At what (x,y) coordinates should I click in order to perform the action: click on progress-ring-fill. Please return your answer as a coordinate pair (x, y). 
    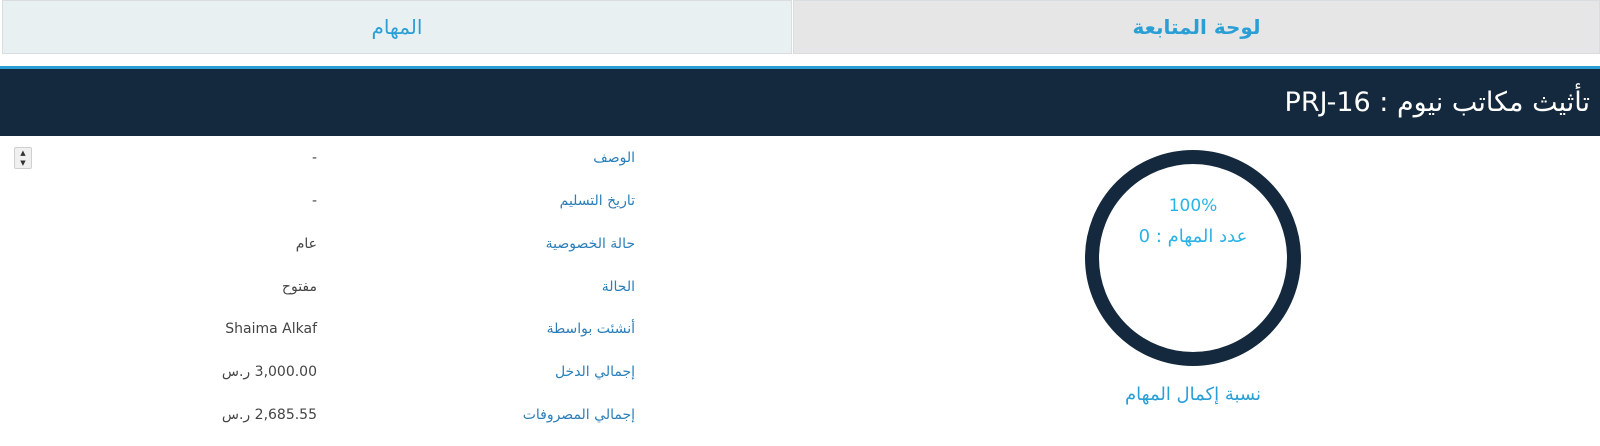
    Looking at the image, I should click on (1193, 258).